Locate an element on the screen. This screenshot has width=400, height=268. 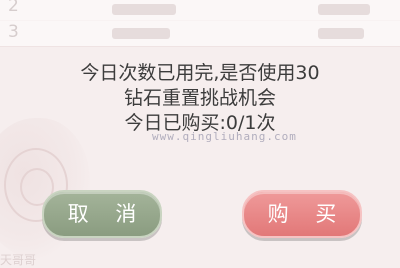
buy-button: 购 买 is located at coordinates (302, 214).